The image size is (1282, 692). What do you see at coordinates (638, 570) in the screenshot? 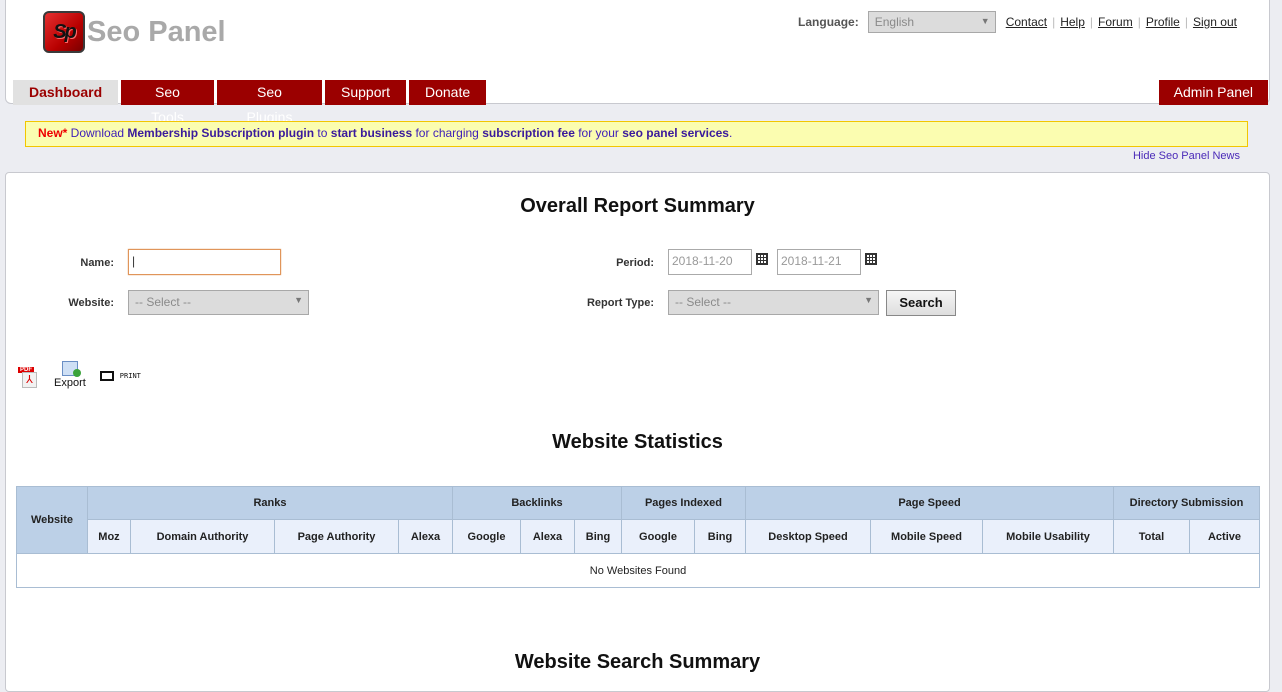
I see `empty-message: No Websites Found` at bounding box center [638, 570].